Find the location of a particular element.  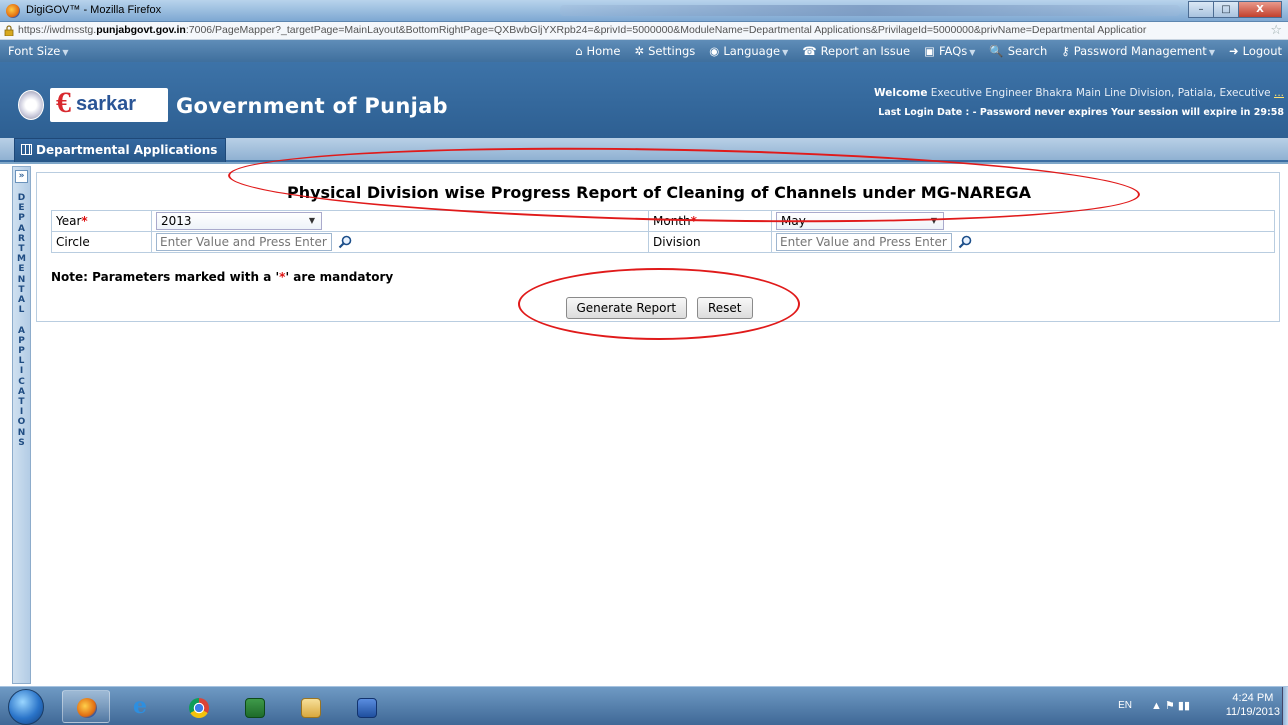

window-title: DigiGOV™ - Mozilla Firefox is located at coordinates (94, 10).